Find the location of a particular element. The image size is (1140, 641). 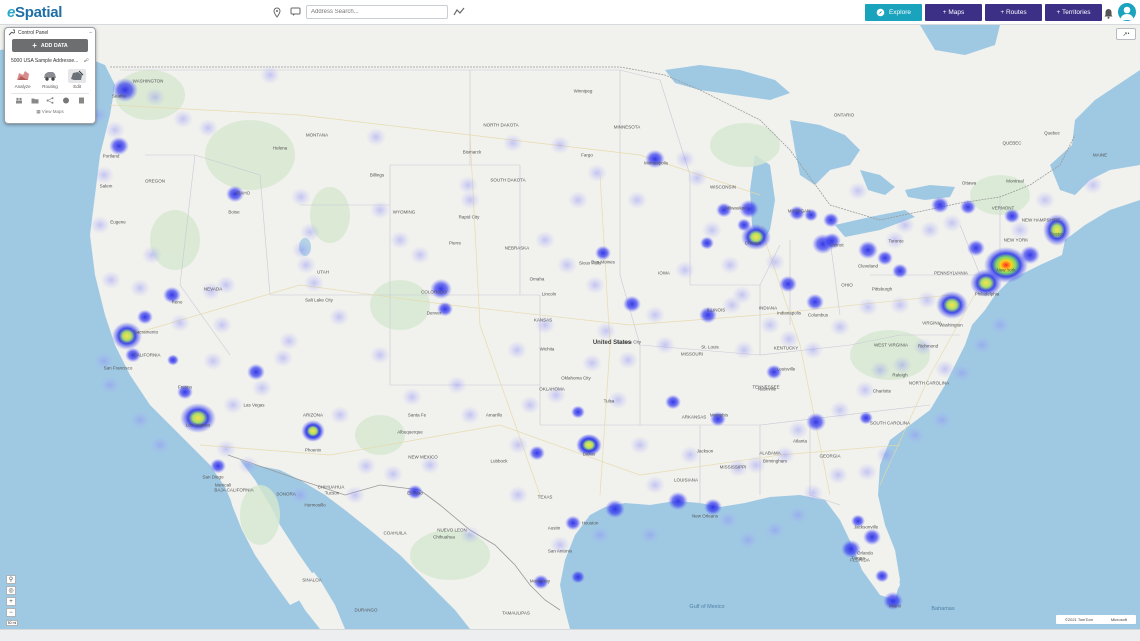

state-label: PENNSYLVANIA is located at coordinates (951, 273).